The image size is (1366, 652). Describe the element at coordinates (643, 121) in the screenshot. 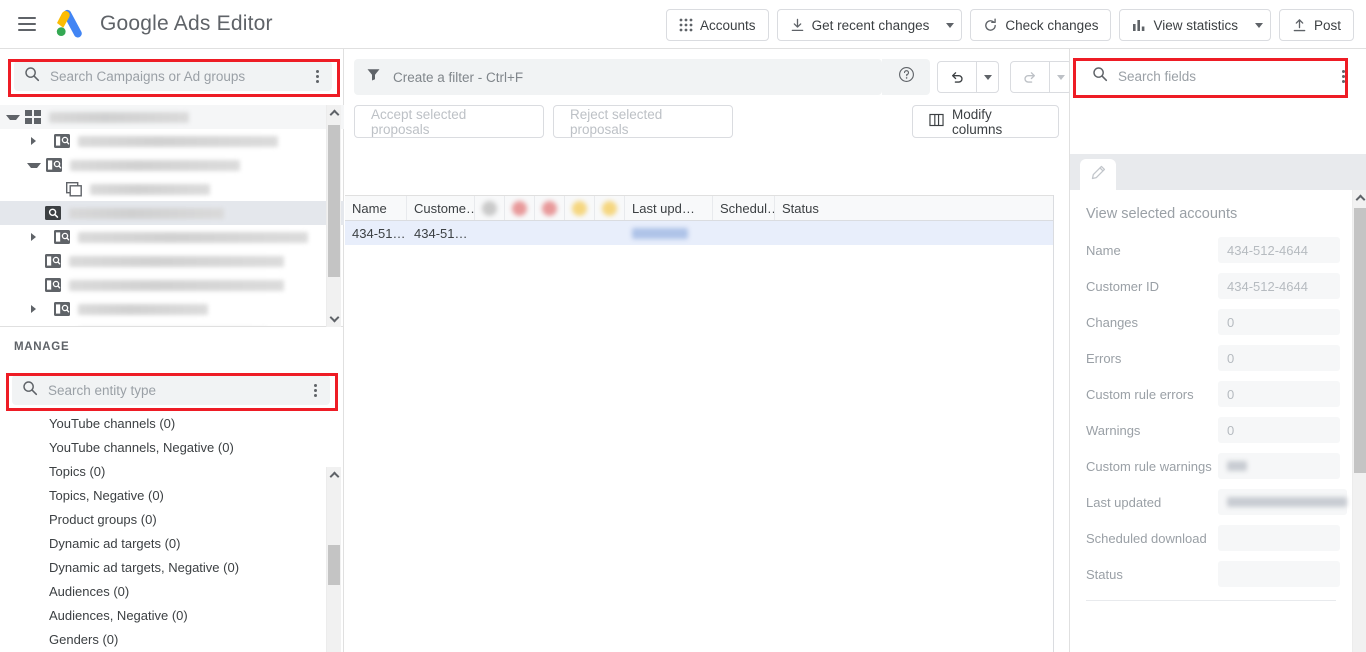

I see `reject-selected-proposals-button: Reject selected proposals` at that location.